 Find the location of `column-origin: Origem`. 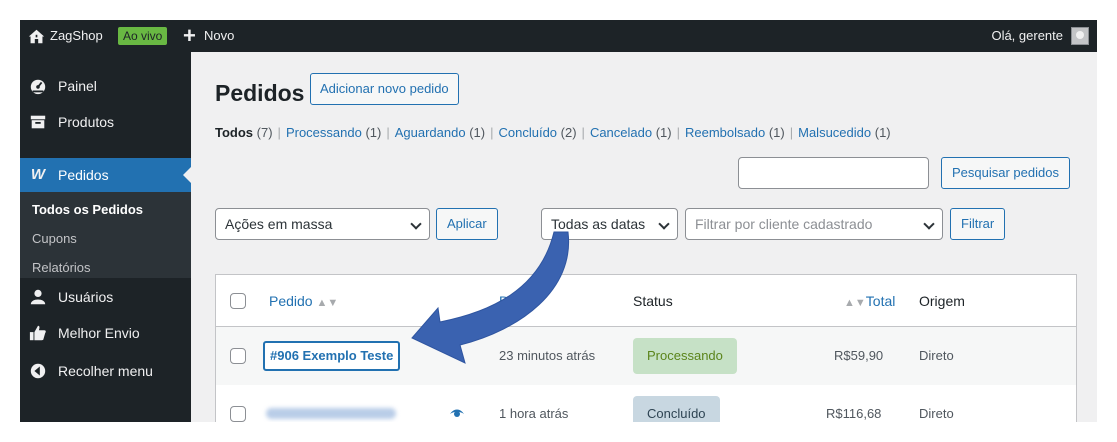

column-origin: Origem is located at coordinates (942, 301).